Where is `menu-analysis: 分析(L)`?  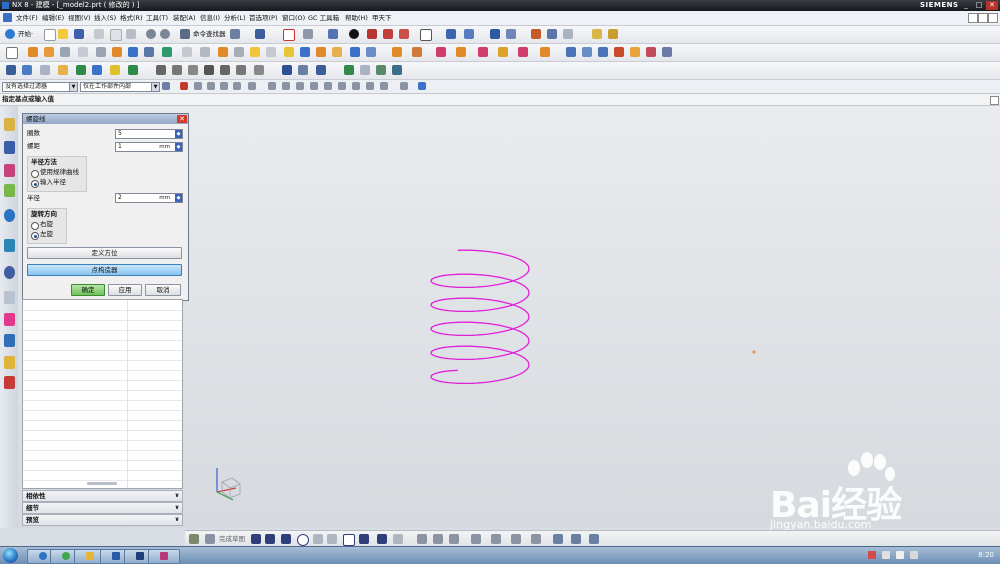 menu-analysis: 分析(L) is located at coordinates (235, 18).